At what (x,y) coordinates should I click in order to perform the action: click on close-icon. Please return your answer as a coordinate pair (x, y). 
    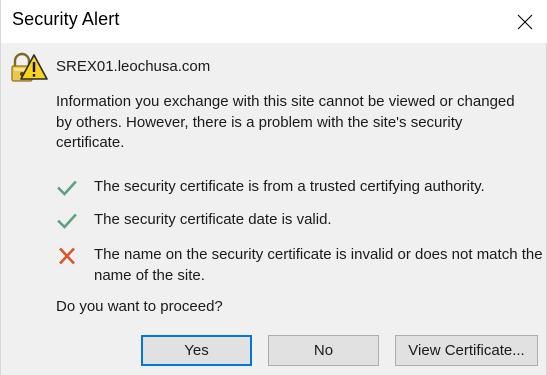
    Looking at the image, I should click on (525, 21).